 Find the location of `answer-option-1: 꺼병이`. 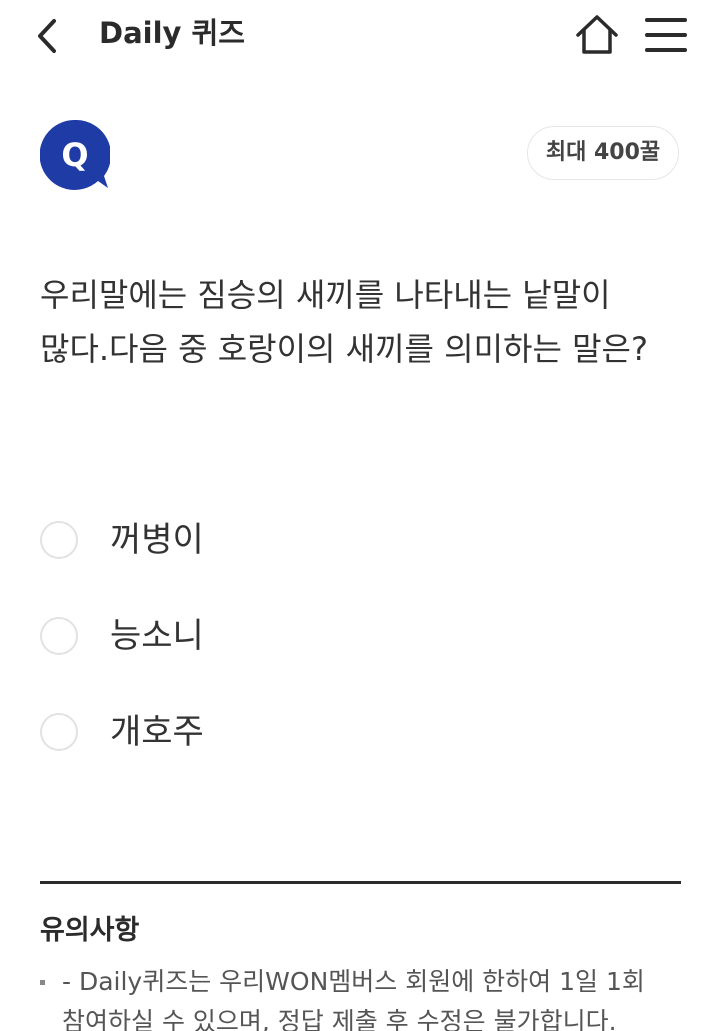

answer-option-1: 꺼병이 is located at coordinates (360, 542).